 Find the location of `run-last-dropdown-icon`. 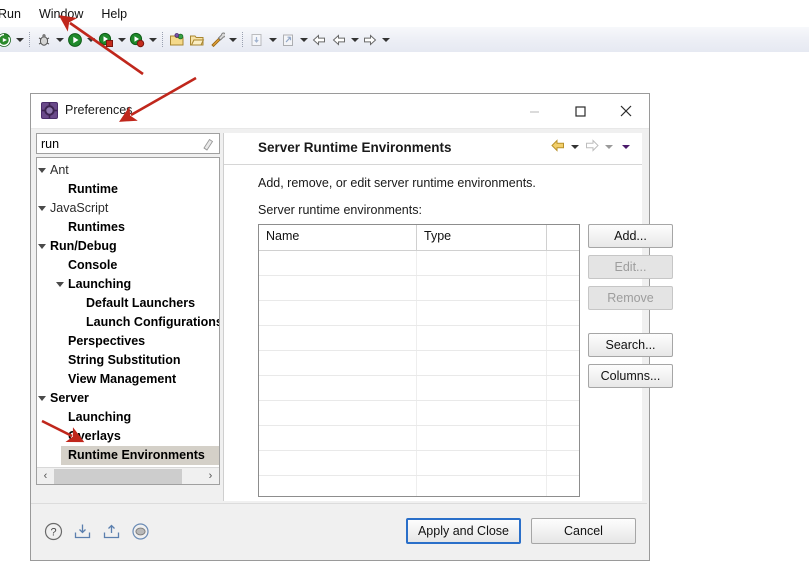

run-last-dropdown-icon is located at coordinates (19, 39).